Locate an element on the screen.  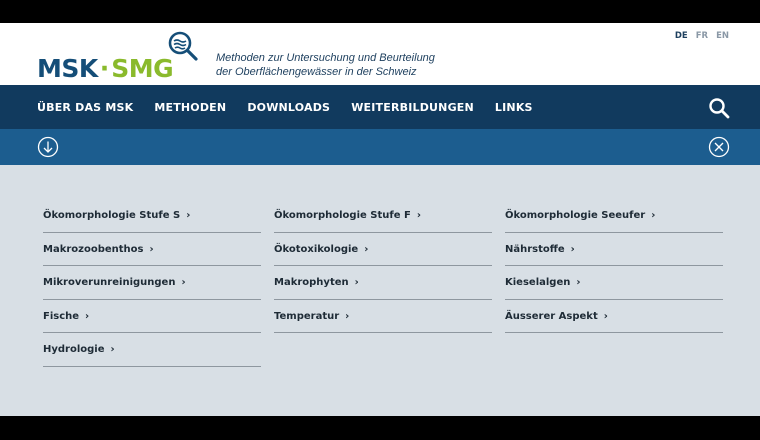
nav-item-ueber-das-msk: ÜBER DAS MSK is located at coordinates (85, 107).